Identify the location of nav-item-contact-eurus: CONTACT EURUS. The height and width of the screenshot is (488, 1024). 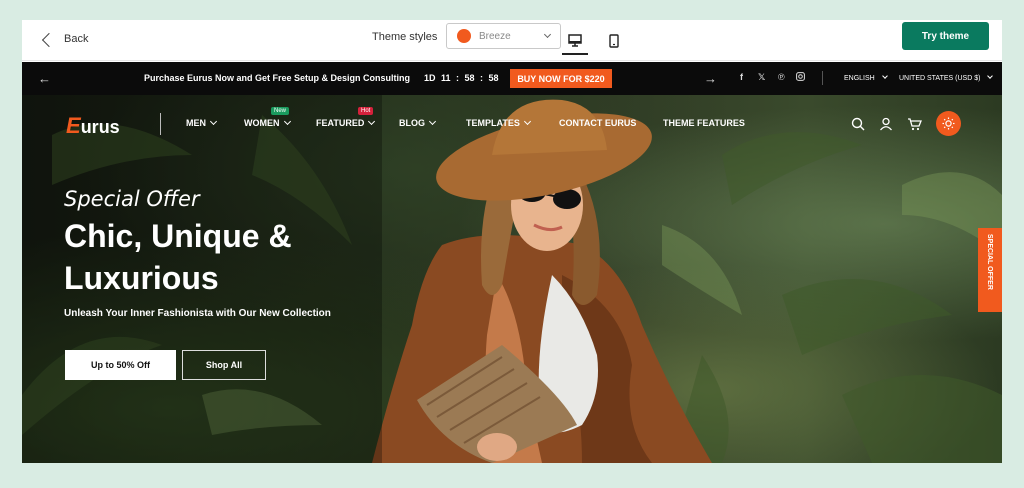
(597, 123).